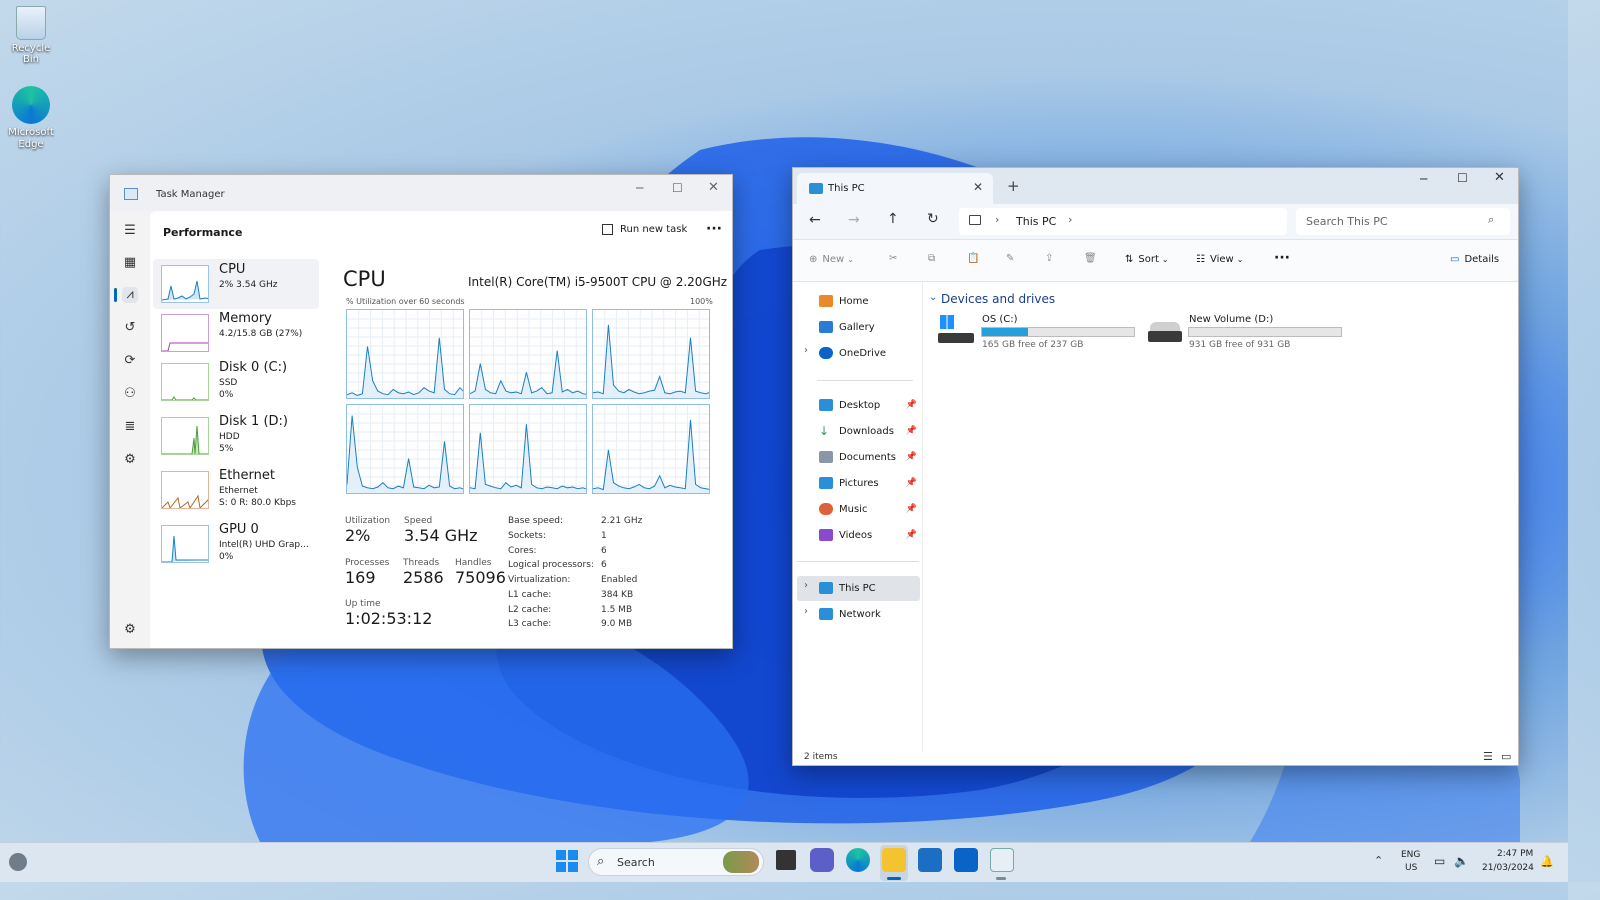 This screenshot has height=900, width=1600. Describe the element at coordinates (1439, 861) in the screenshot. I see `network-icon: ▭` at that location.